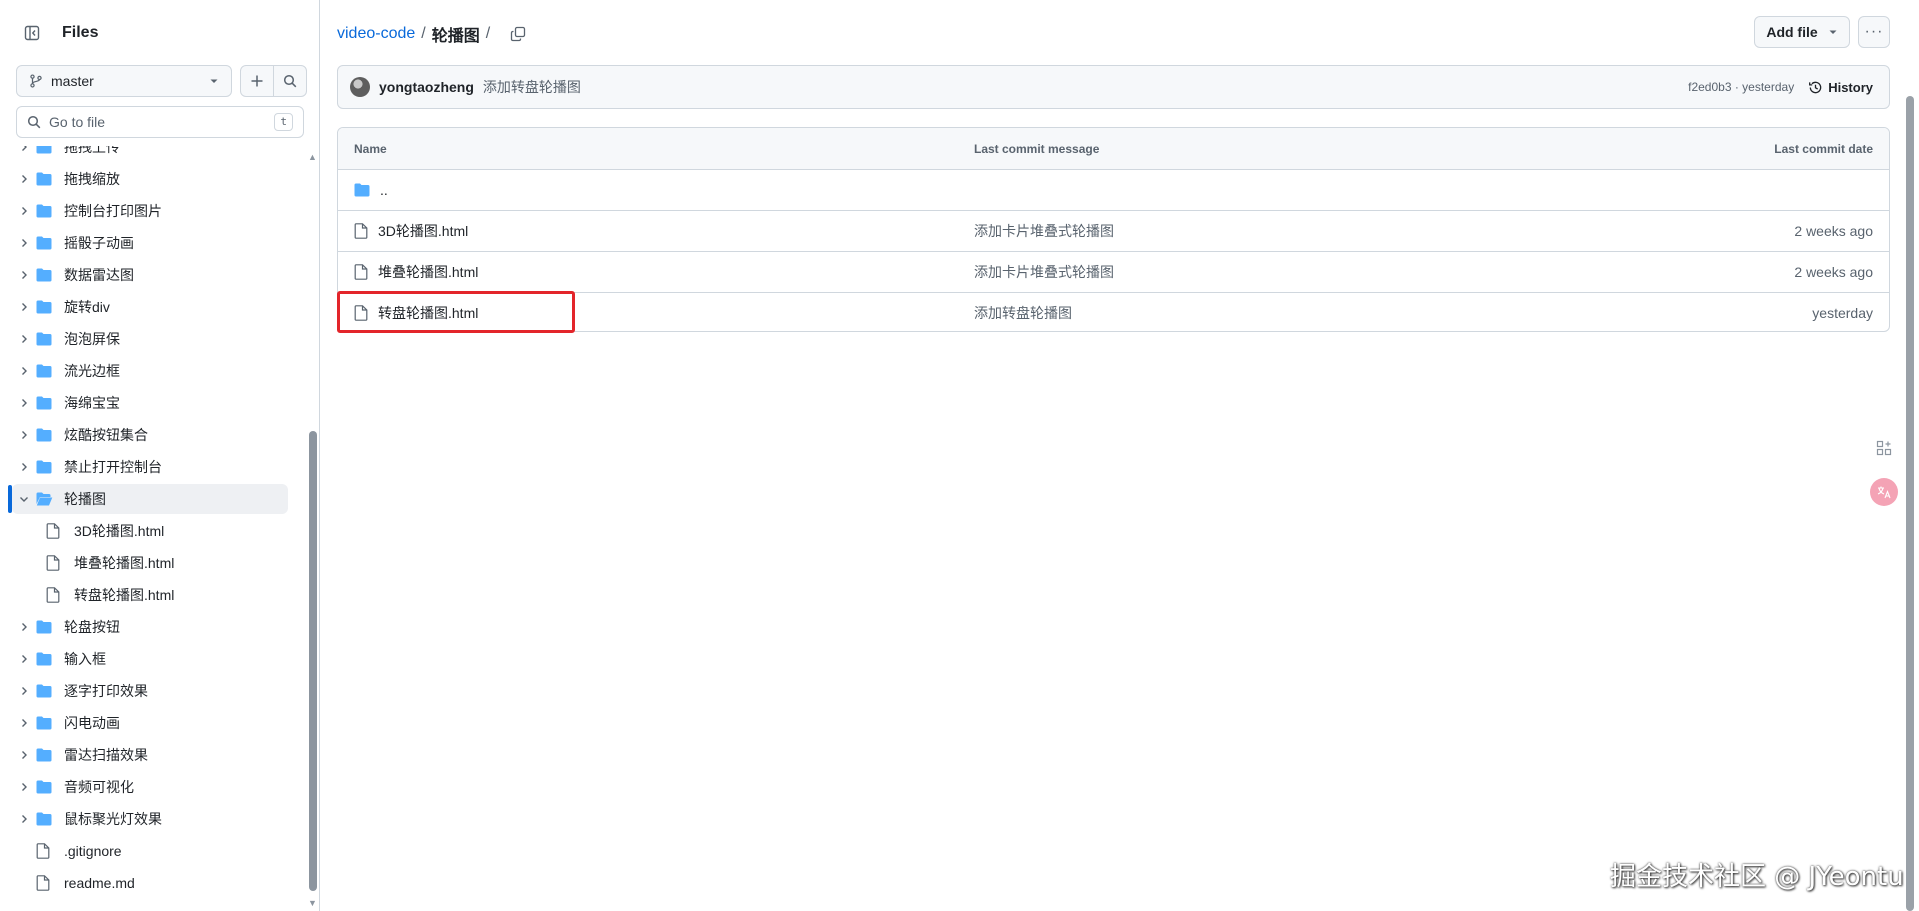  Describe the element at coordinates (150, 691) in the screenshot. I see `tree-folder-item: 逐字打印效果` at that location.